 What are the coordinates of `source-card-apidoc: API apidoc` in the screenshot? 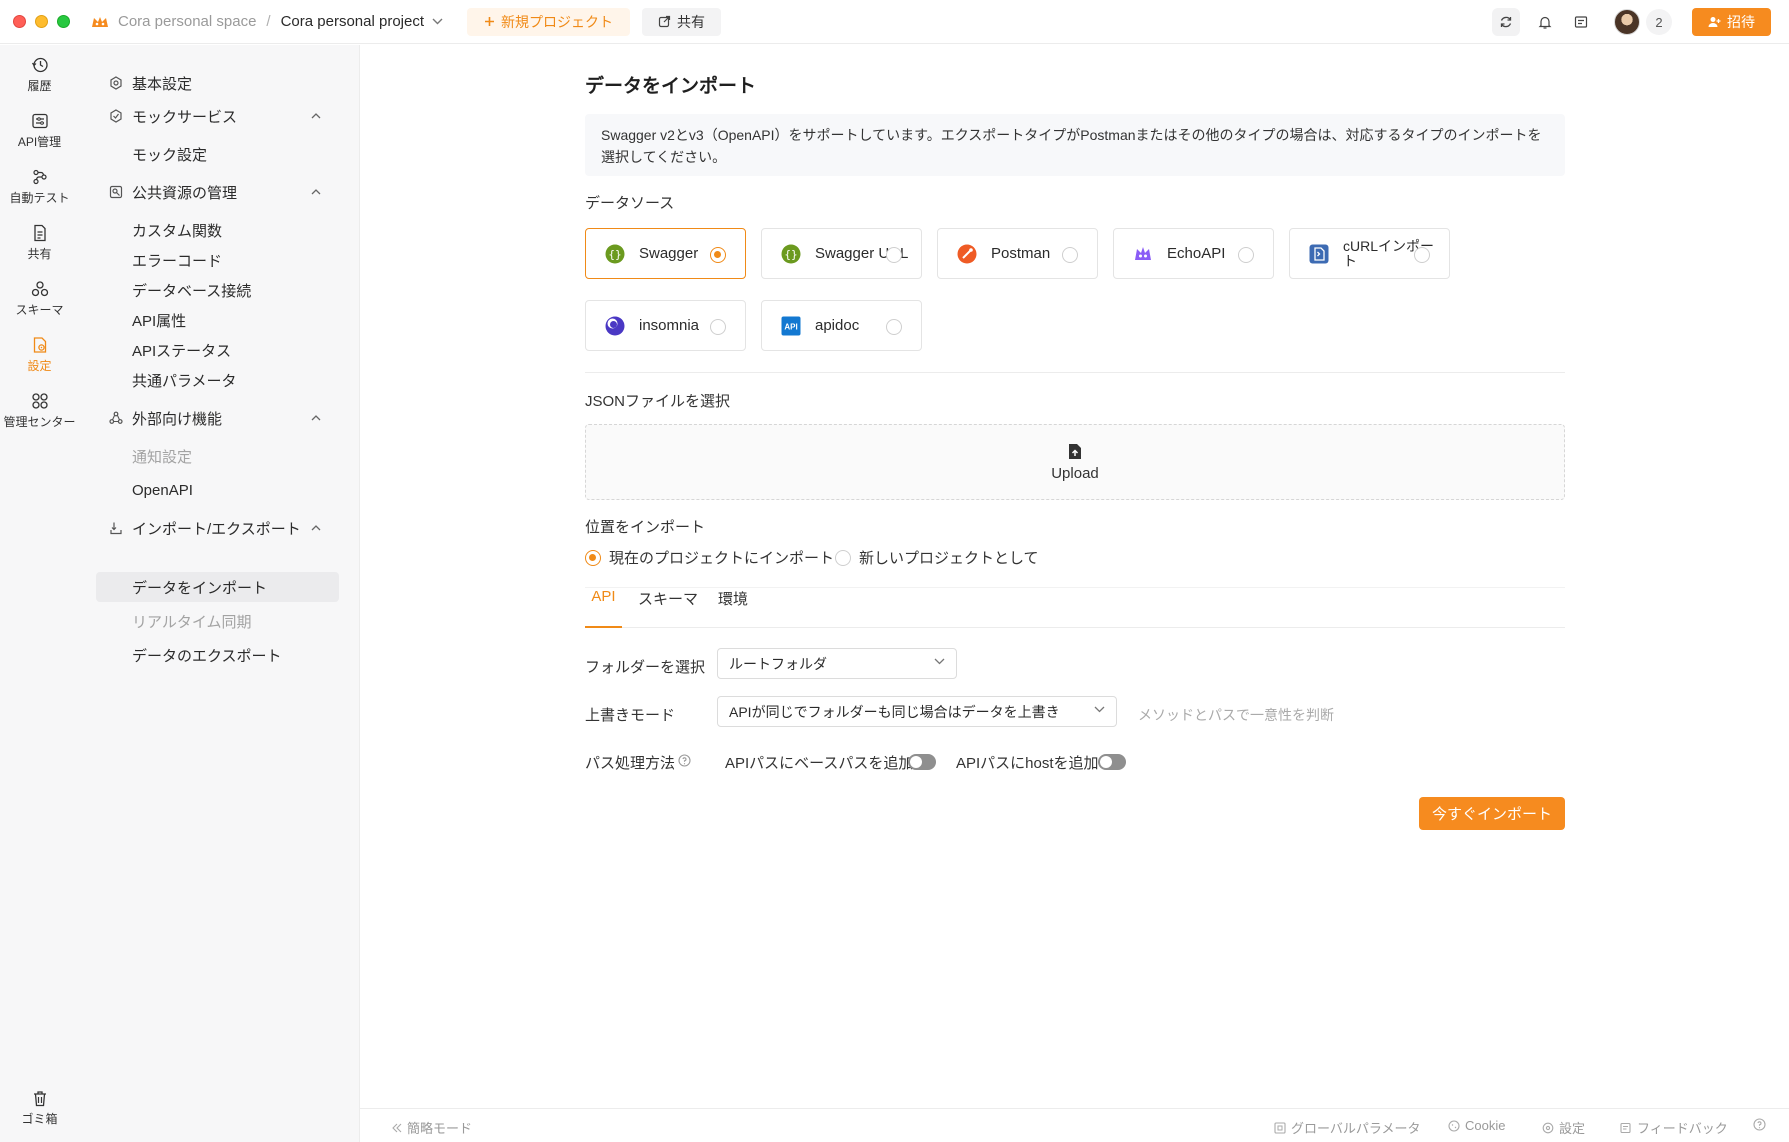 It's located at (841, 325).